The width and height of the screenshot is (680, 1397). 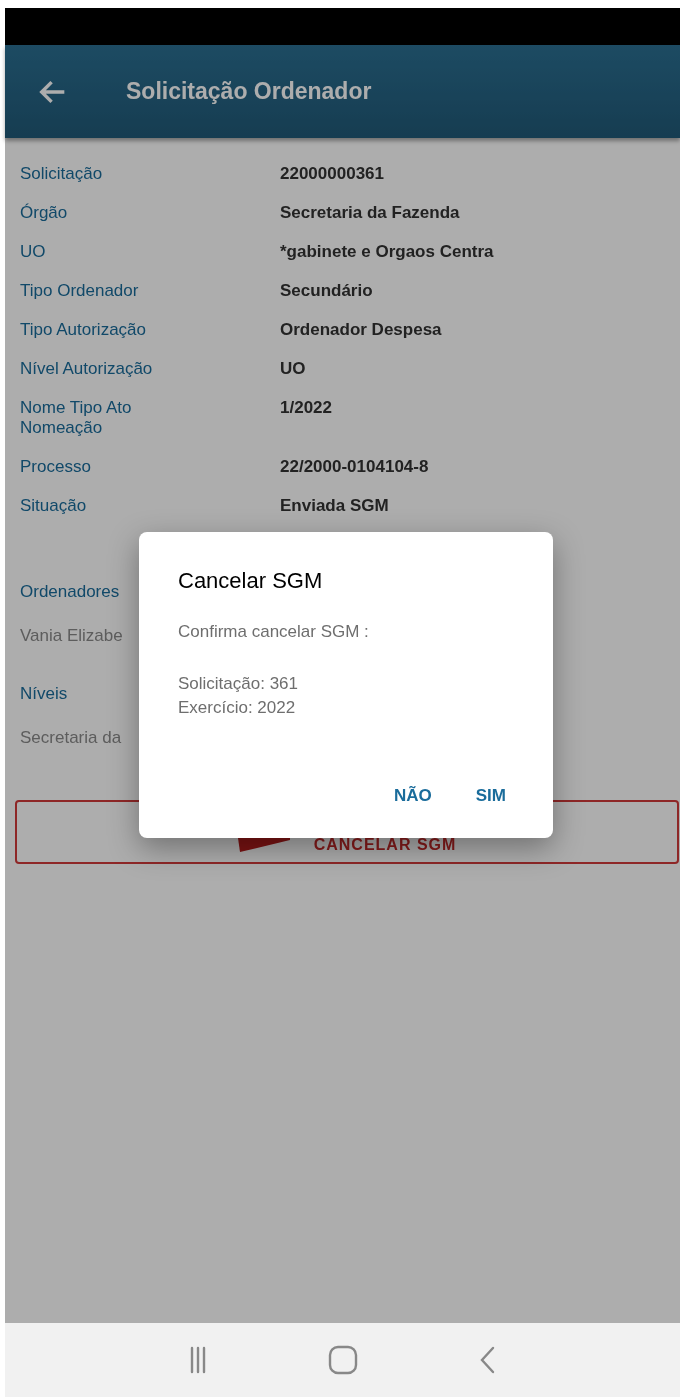 What do you see at coordinates (273, 632) in the screenshot?
I see `dialog-message: Confirma cancelar SGM :` at bounding box center [273, 632].